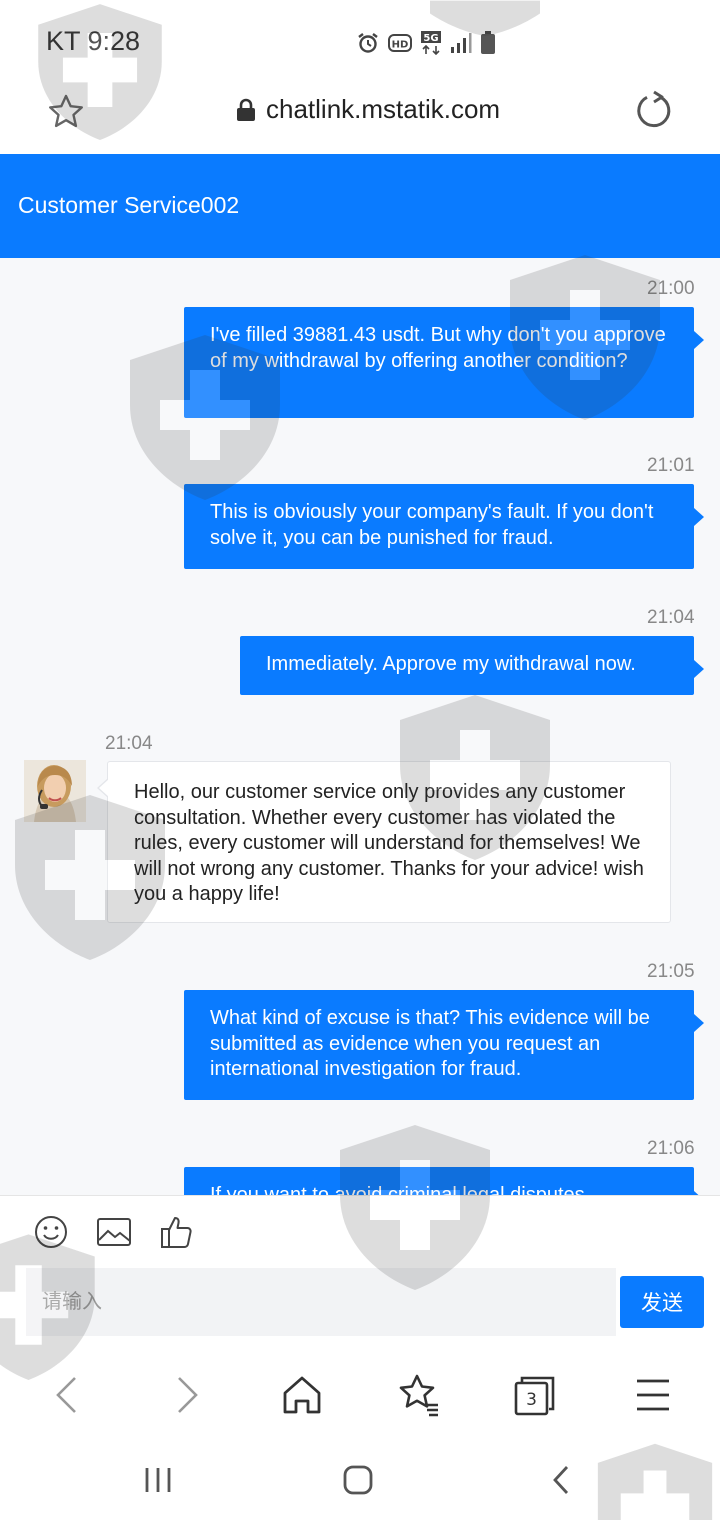 This screenshot has height=1520, width=720. What do you see at coordinates (67, 113) in the screenshot?
I see `bookmark-star-icon` at bounding box center [67, 113].